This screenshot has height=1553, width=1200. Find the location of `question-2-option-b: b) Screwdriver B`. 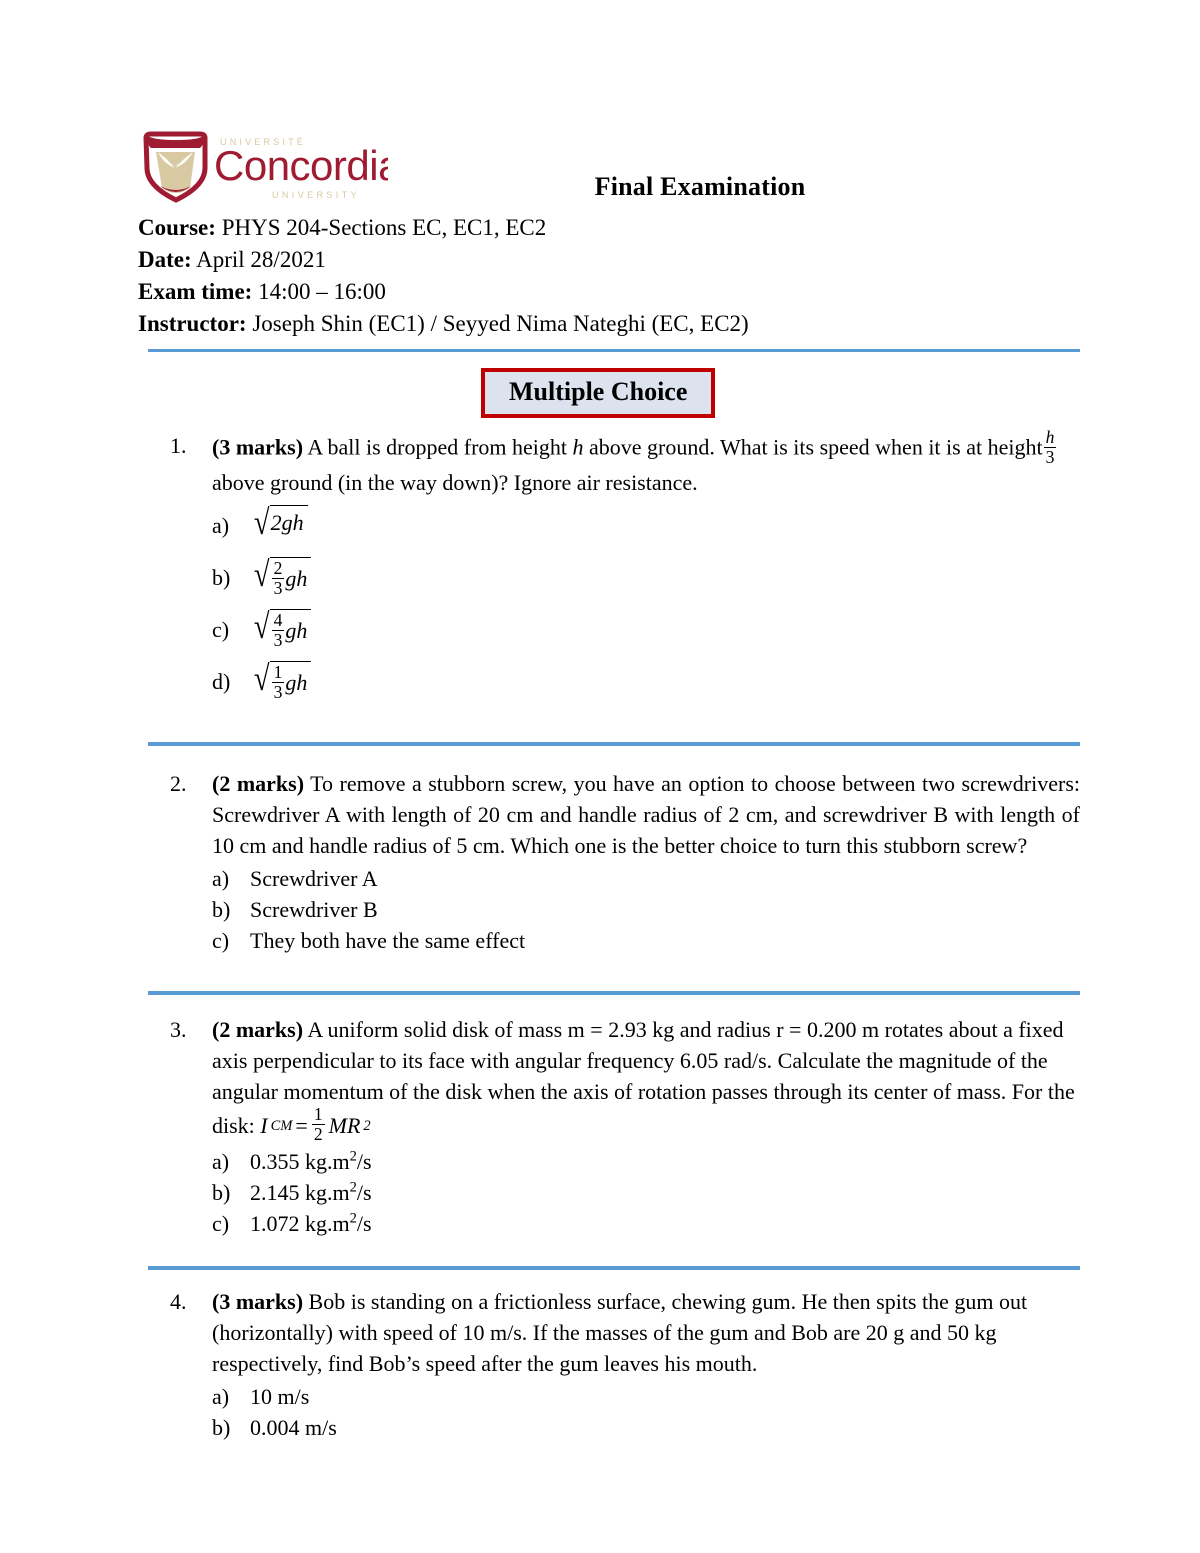

question-2-option-b: b) Screwdriver B is located at coordinates (646, 909).